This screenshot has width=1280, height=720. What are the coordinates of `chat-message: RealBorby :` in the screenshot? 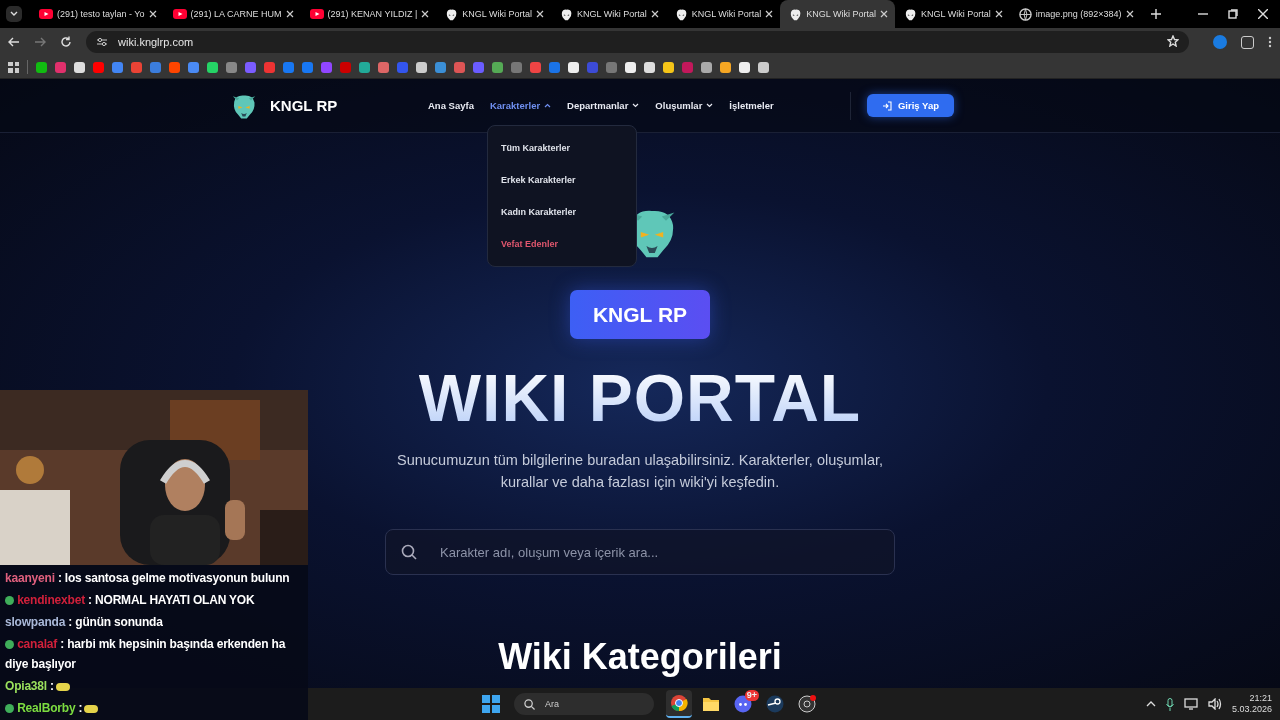 It's located at (154, 708).